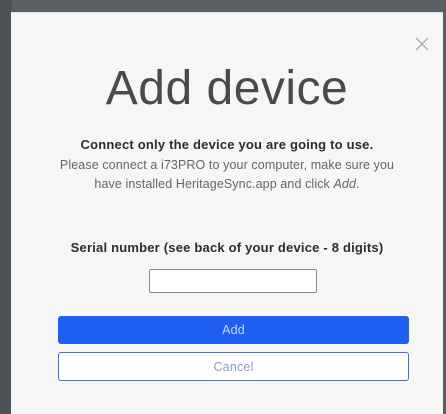  Describe the element at coordinates (345, 184) in the screenshot. I see `instructions-add-emphasis: Add` at that location.